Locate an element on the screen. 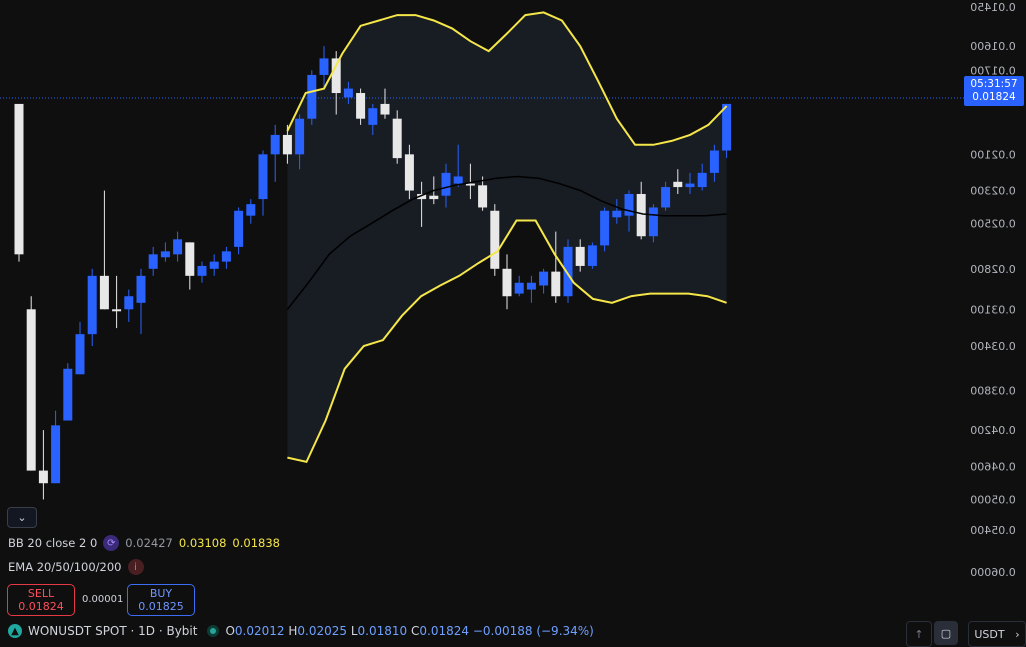 The image size is (1026, 647). square-icon: ▢ is located at coordinates (946, 633).